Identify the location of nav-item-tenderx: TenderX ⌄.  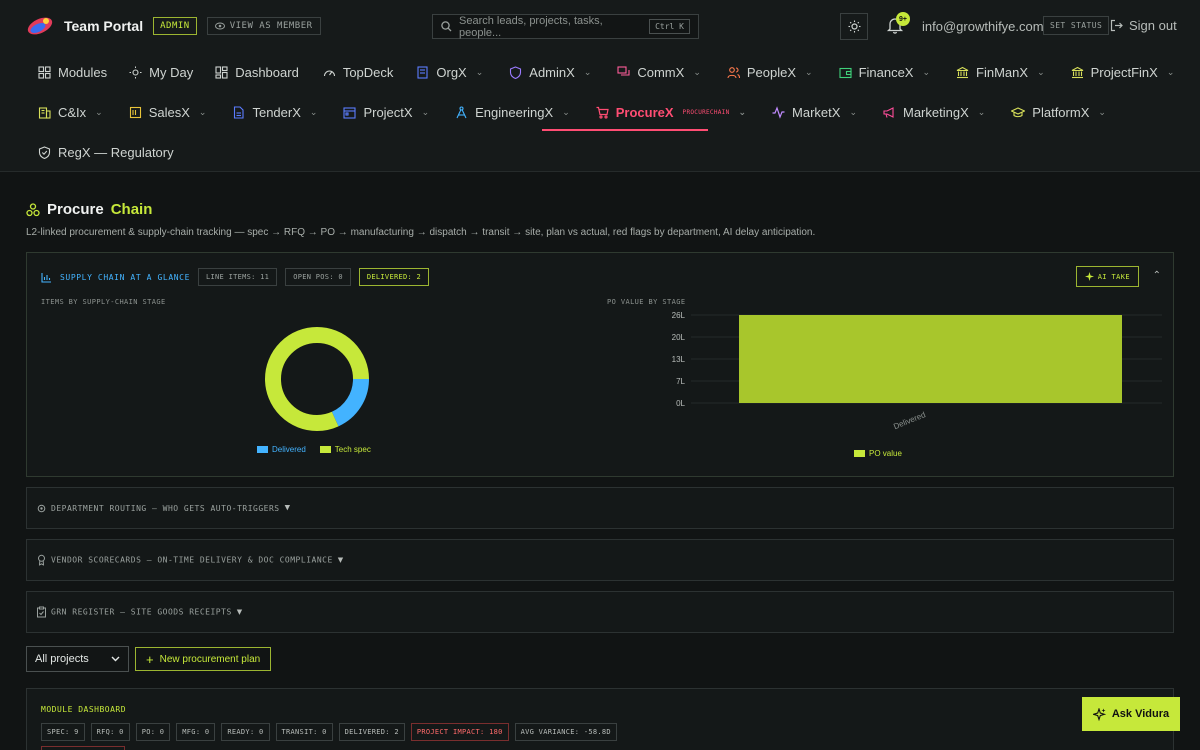
(274, 112).